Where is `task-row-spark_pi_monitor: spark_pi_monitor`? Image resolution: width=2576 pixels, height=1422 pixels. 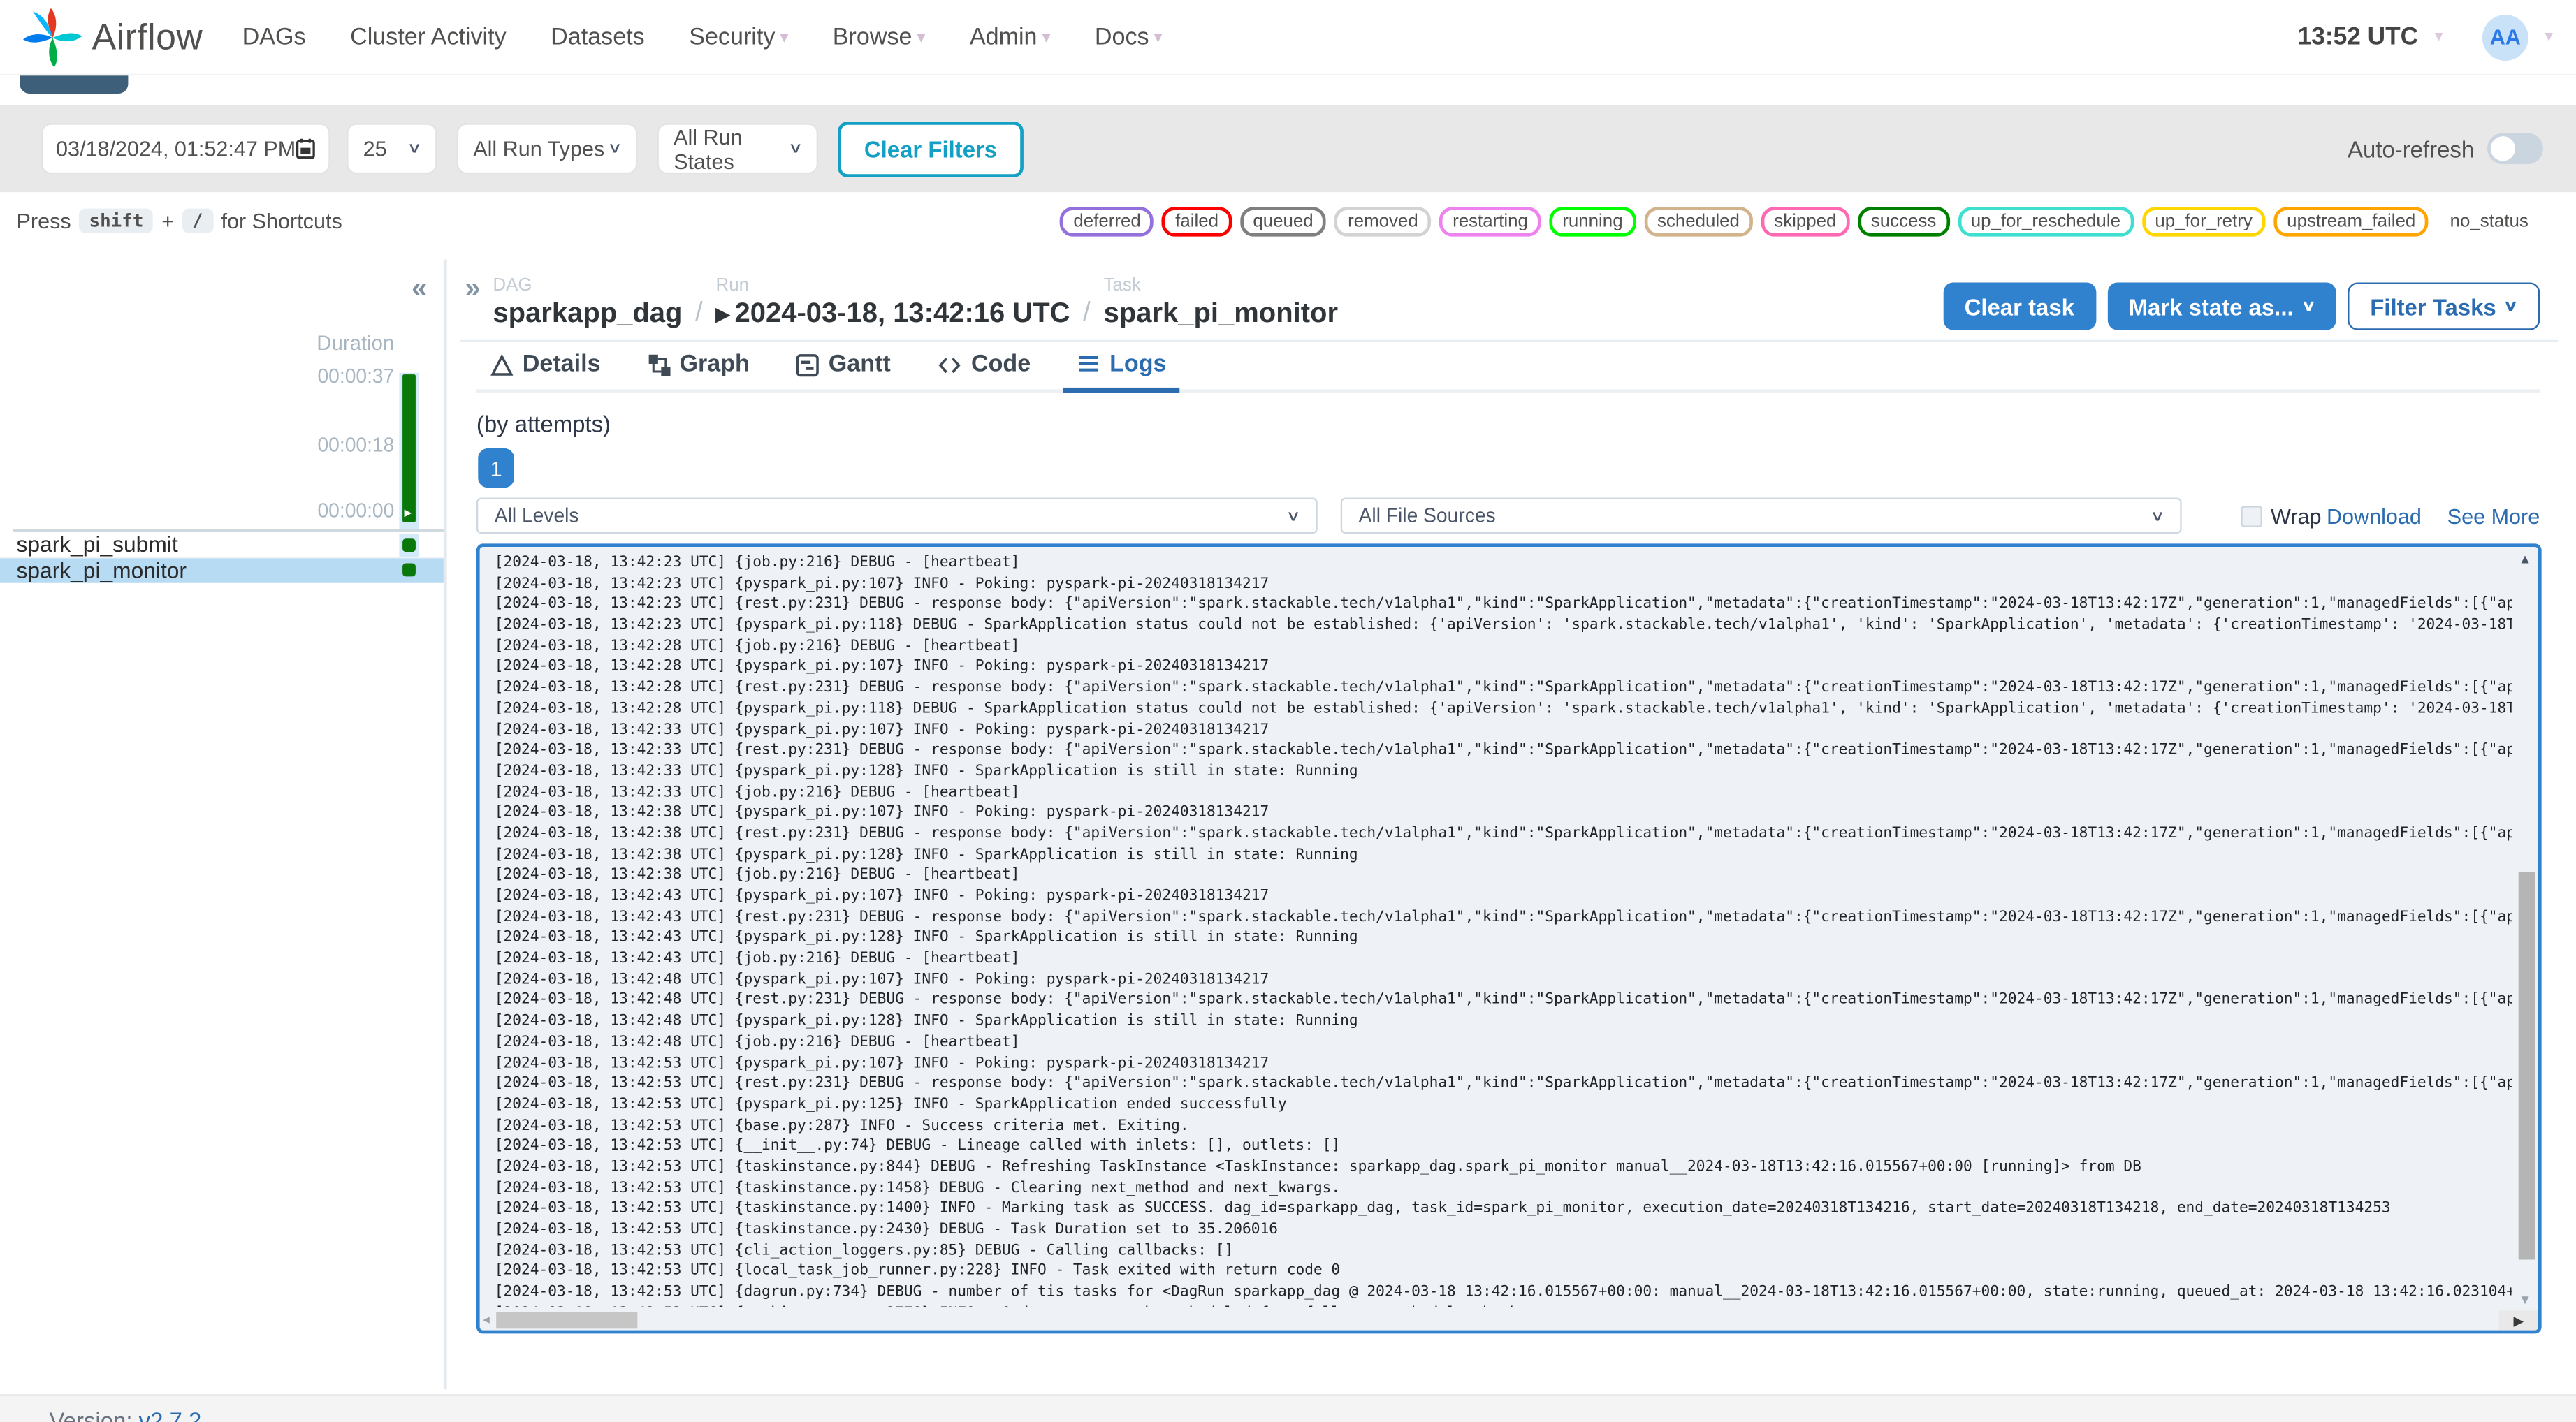 task-row-spark_pi_monitor: spark_pi_monitor is located at coordinates (222, 570).